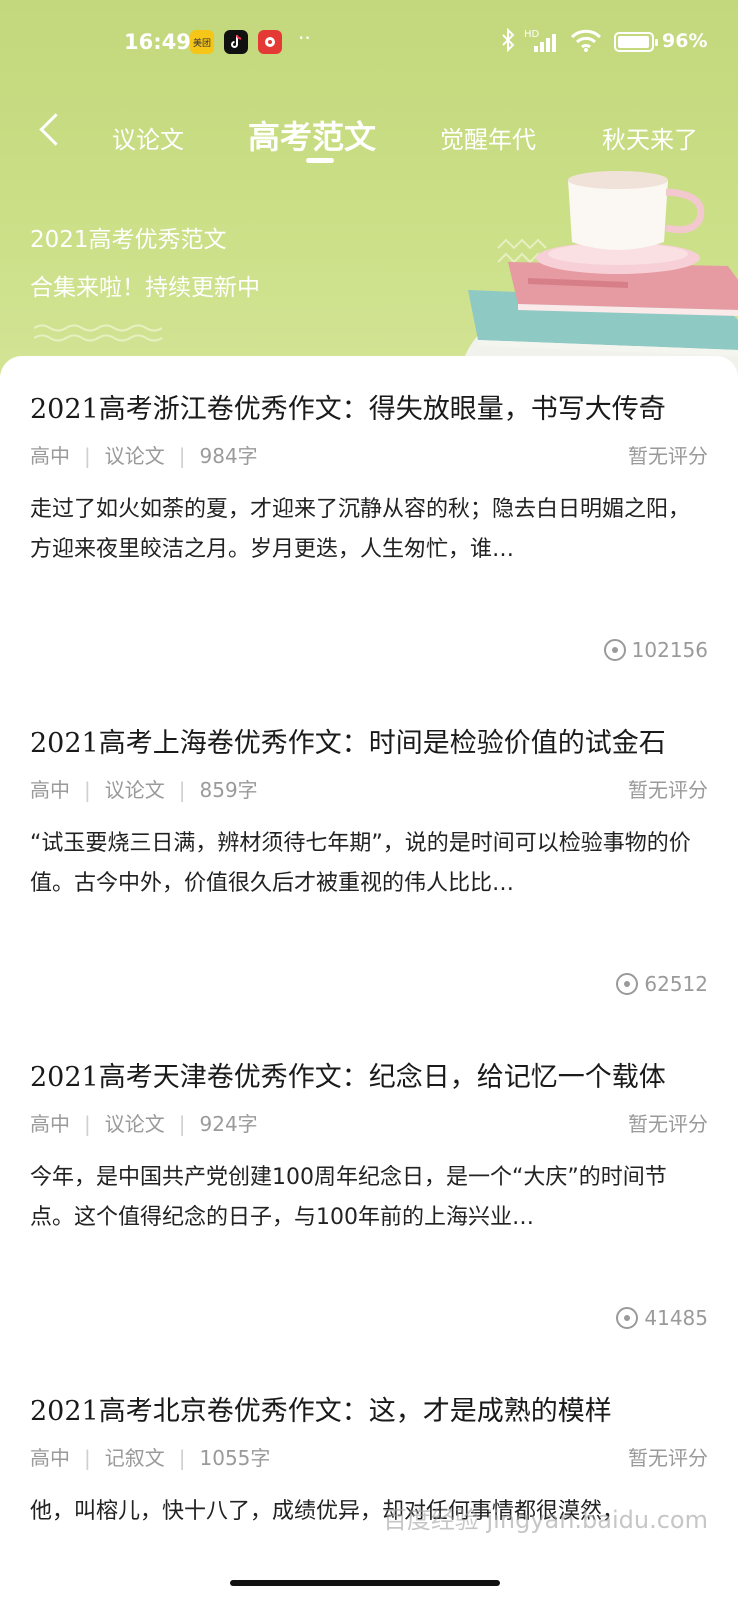 The width and height of the screenshot is (738, 1600). Describe the element at coordinates (369, 1078) in the screenshot. I see `article-title: 2021高考天津卷优秀作文：纪念日，给记忆一个载体` at that location.